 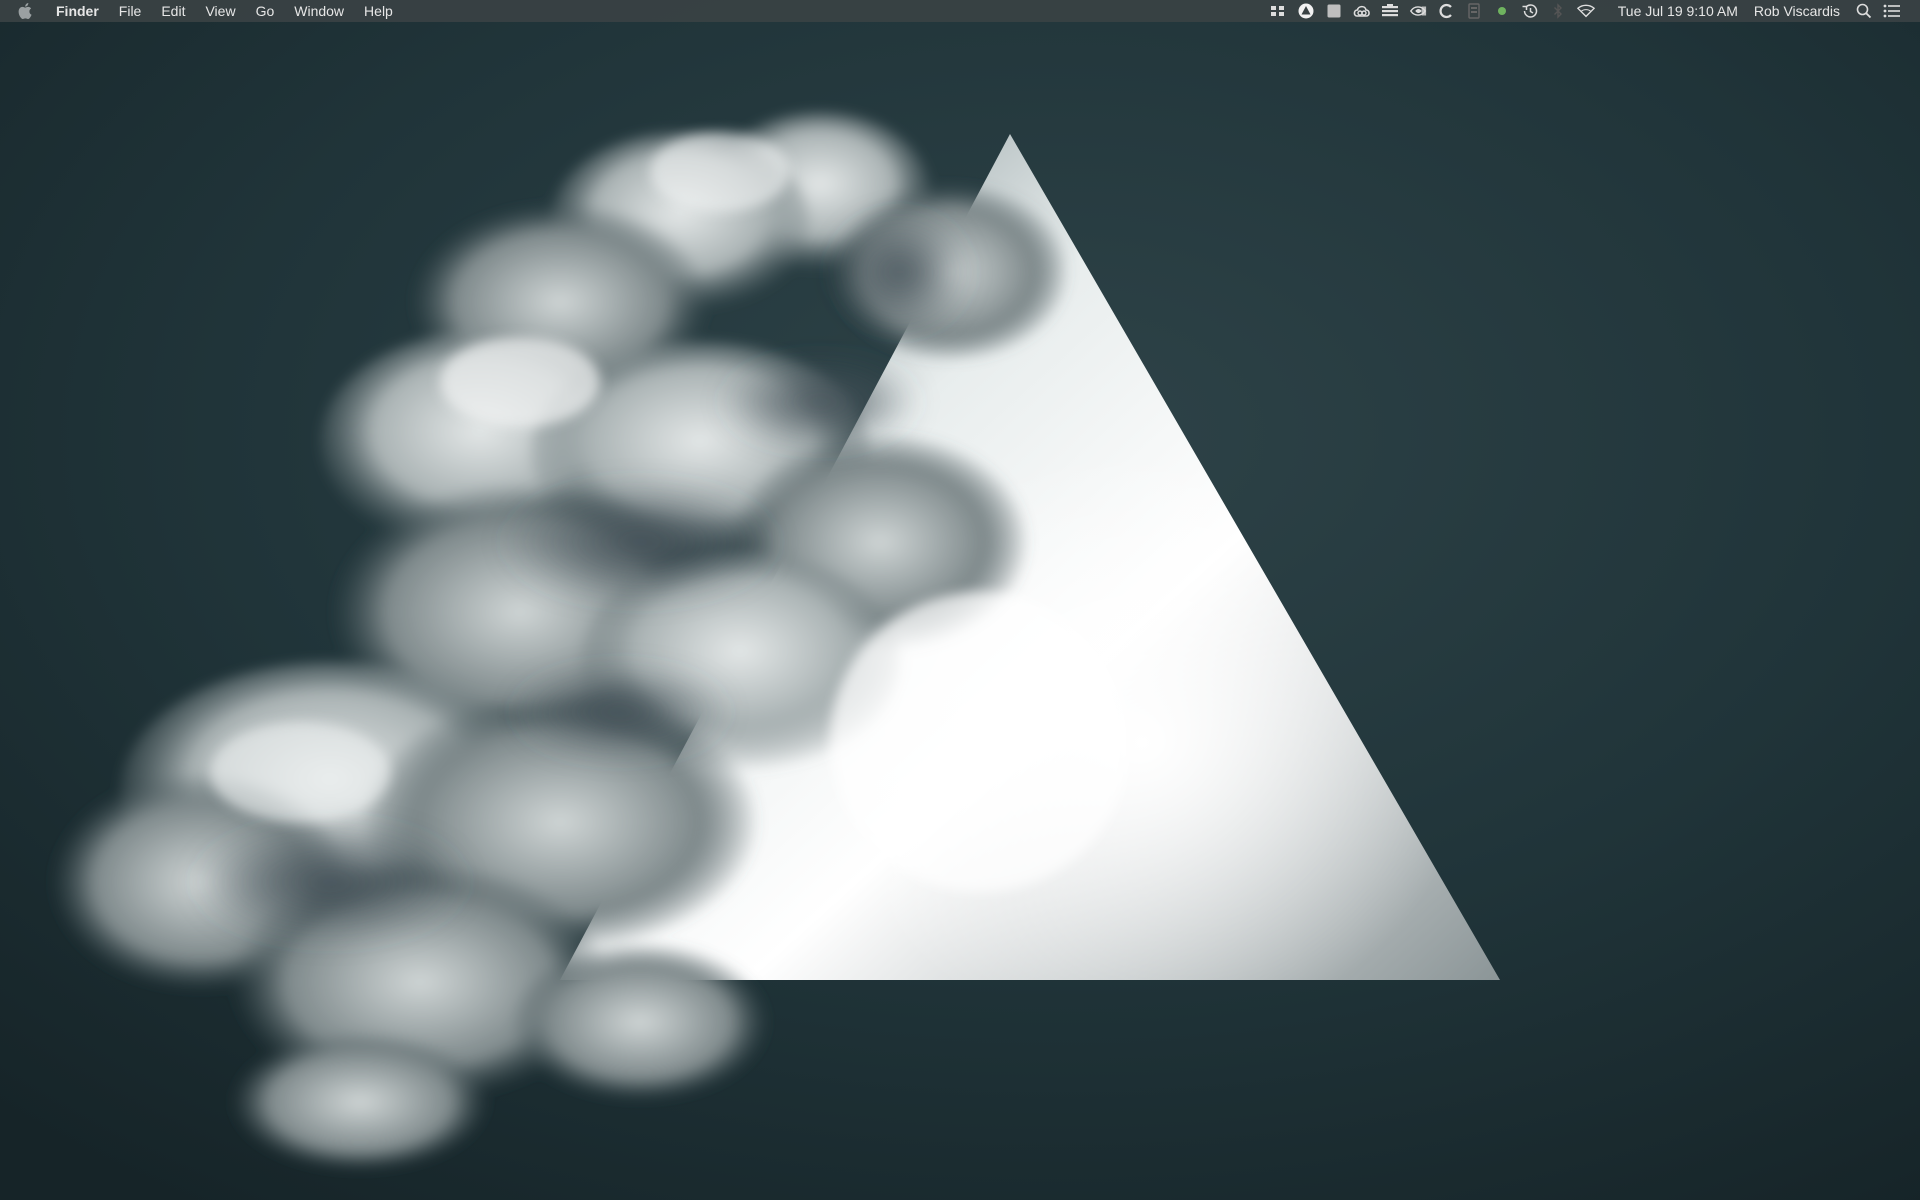 What do you see at coordinates (1892, 11) in the screenshot?
I see `notification-center-icon` at bounding box center [1892, 11].